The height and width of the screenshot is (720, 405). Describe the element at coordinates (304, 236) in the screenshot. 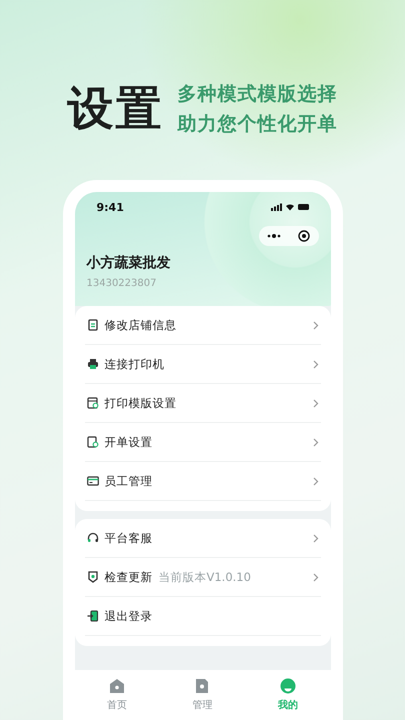

I see `close-target-icon` at that location.